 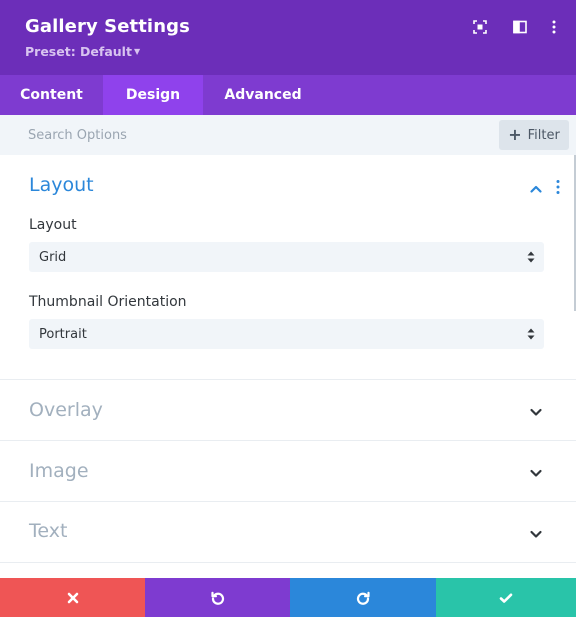 I want to click on tab-advanced: Advanced, so click(x=263, y=95).